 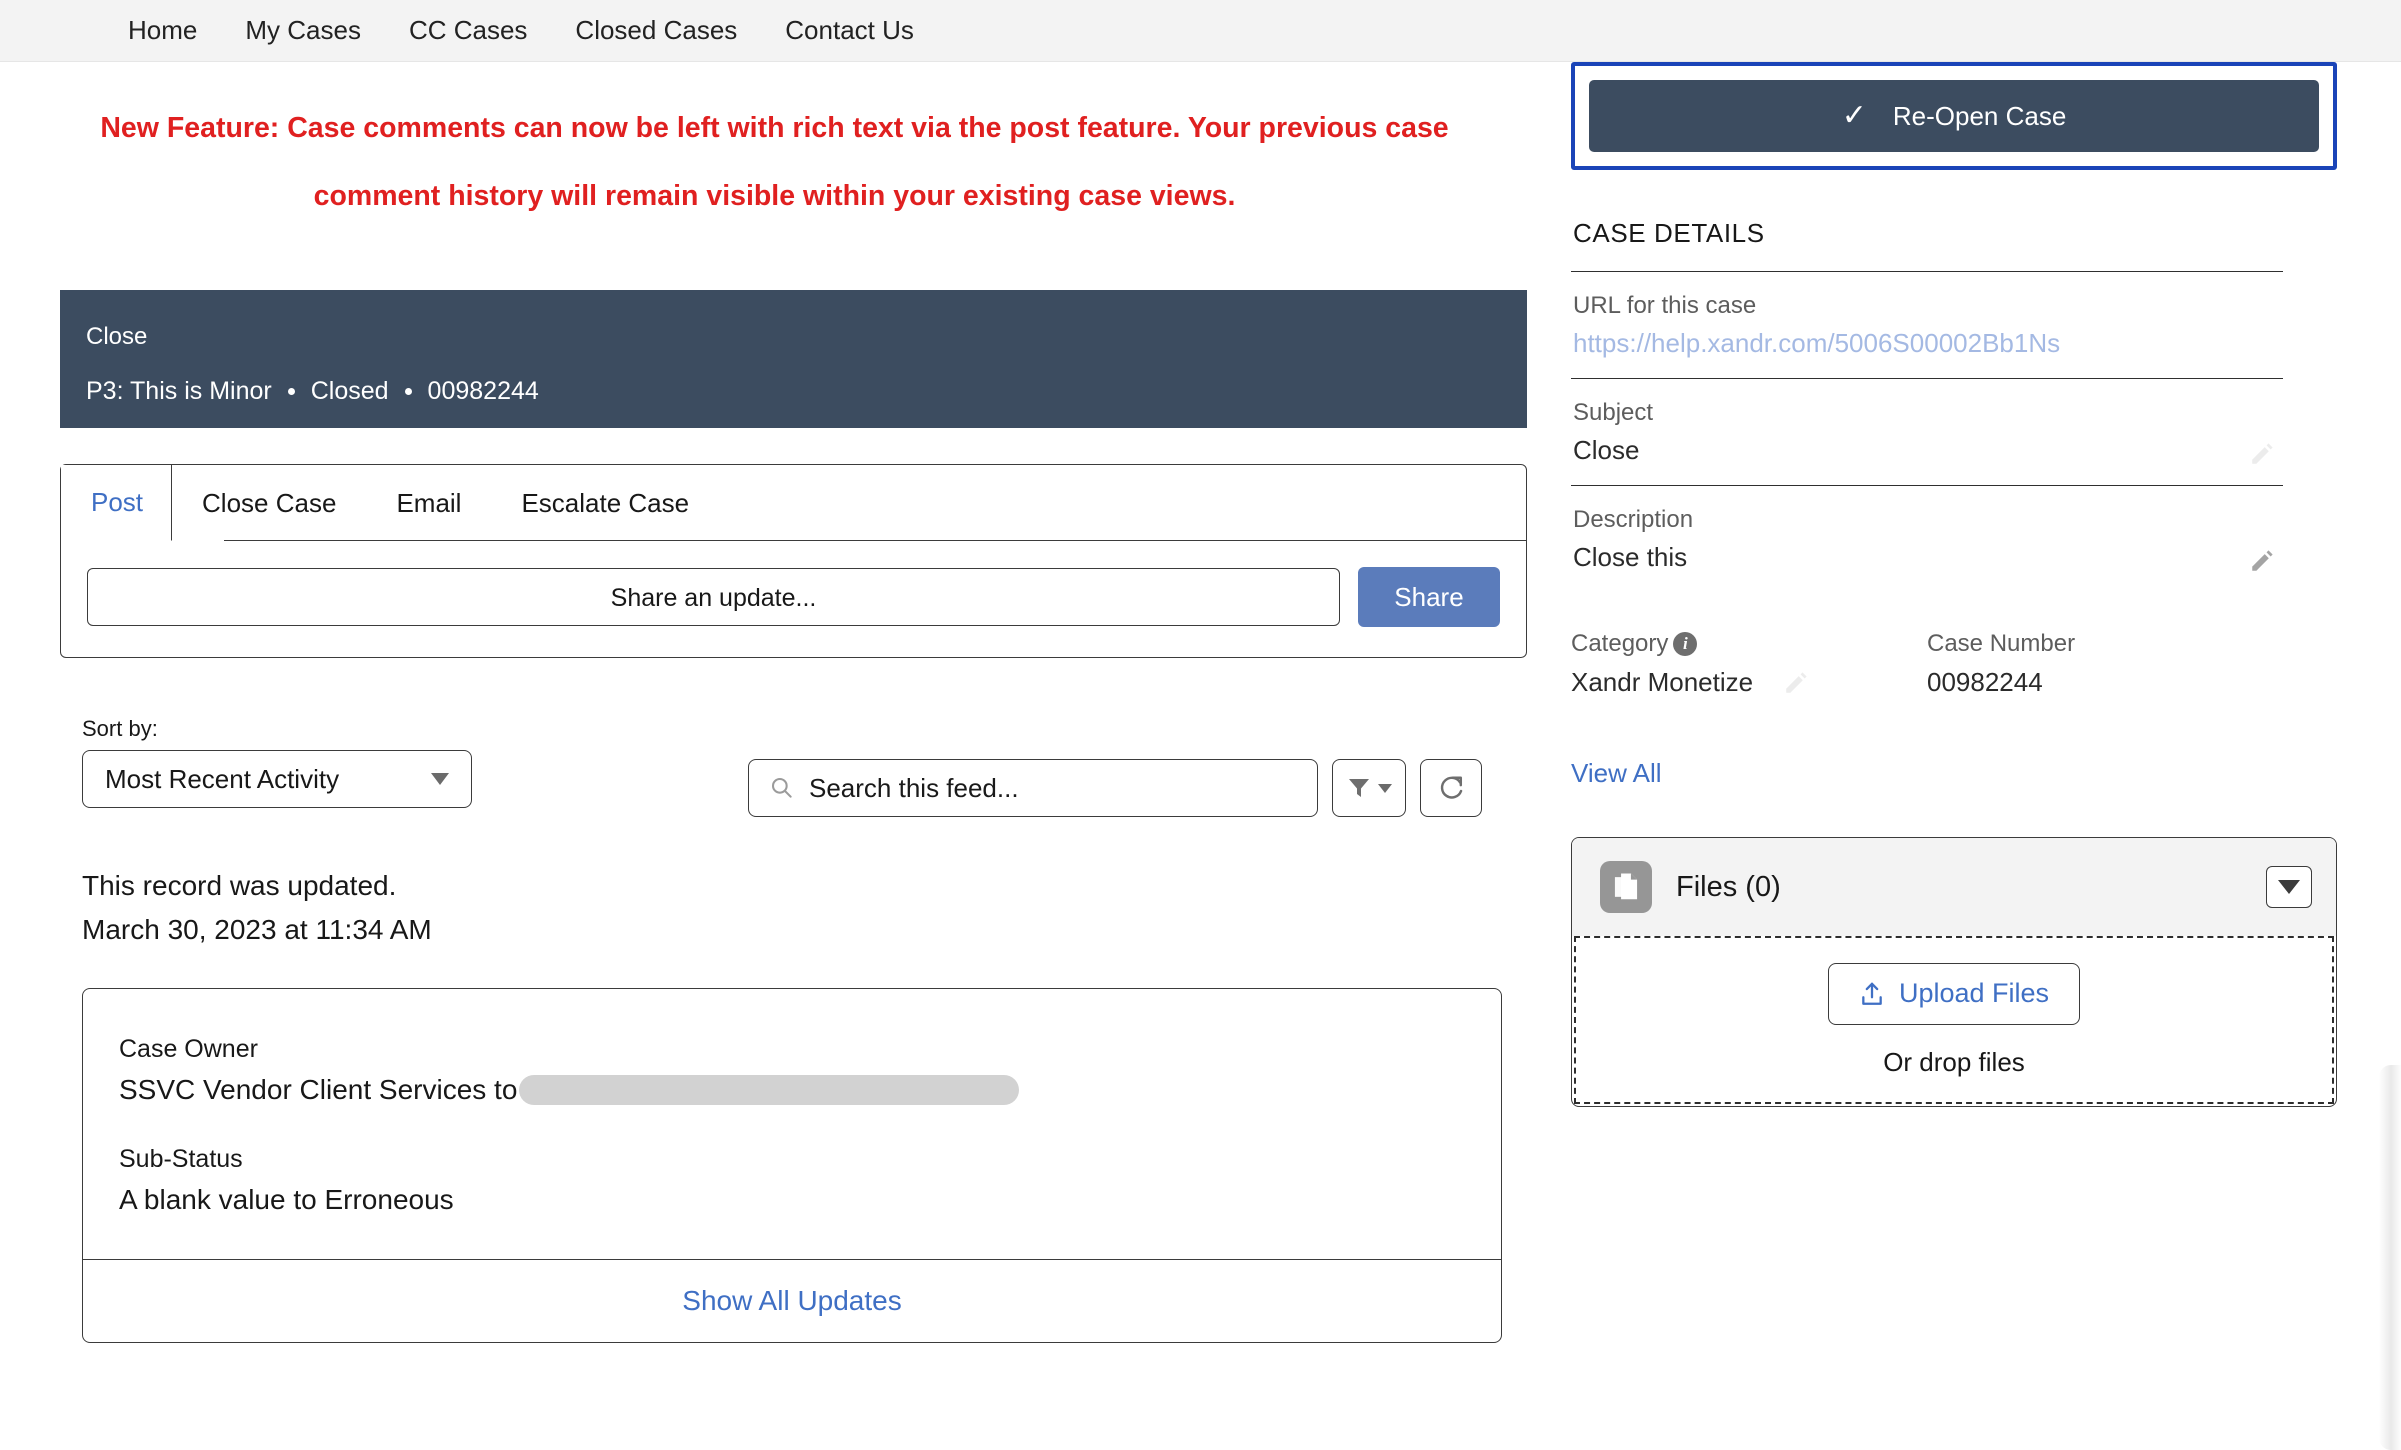 I want to click on show-all-updates-link: Show All Updates, so click(x=791, y=1301).